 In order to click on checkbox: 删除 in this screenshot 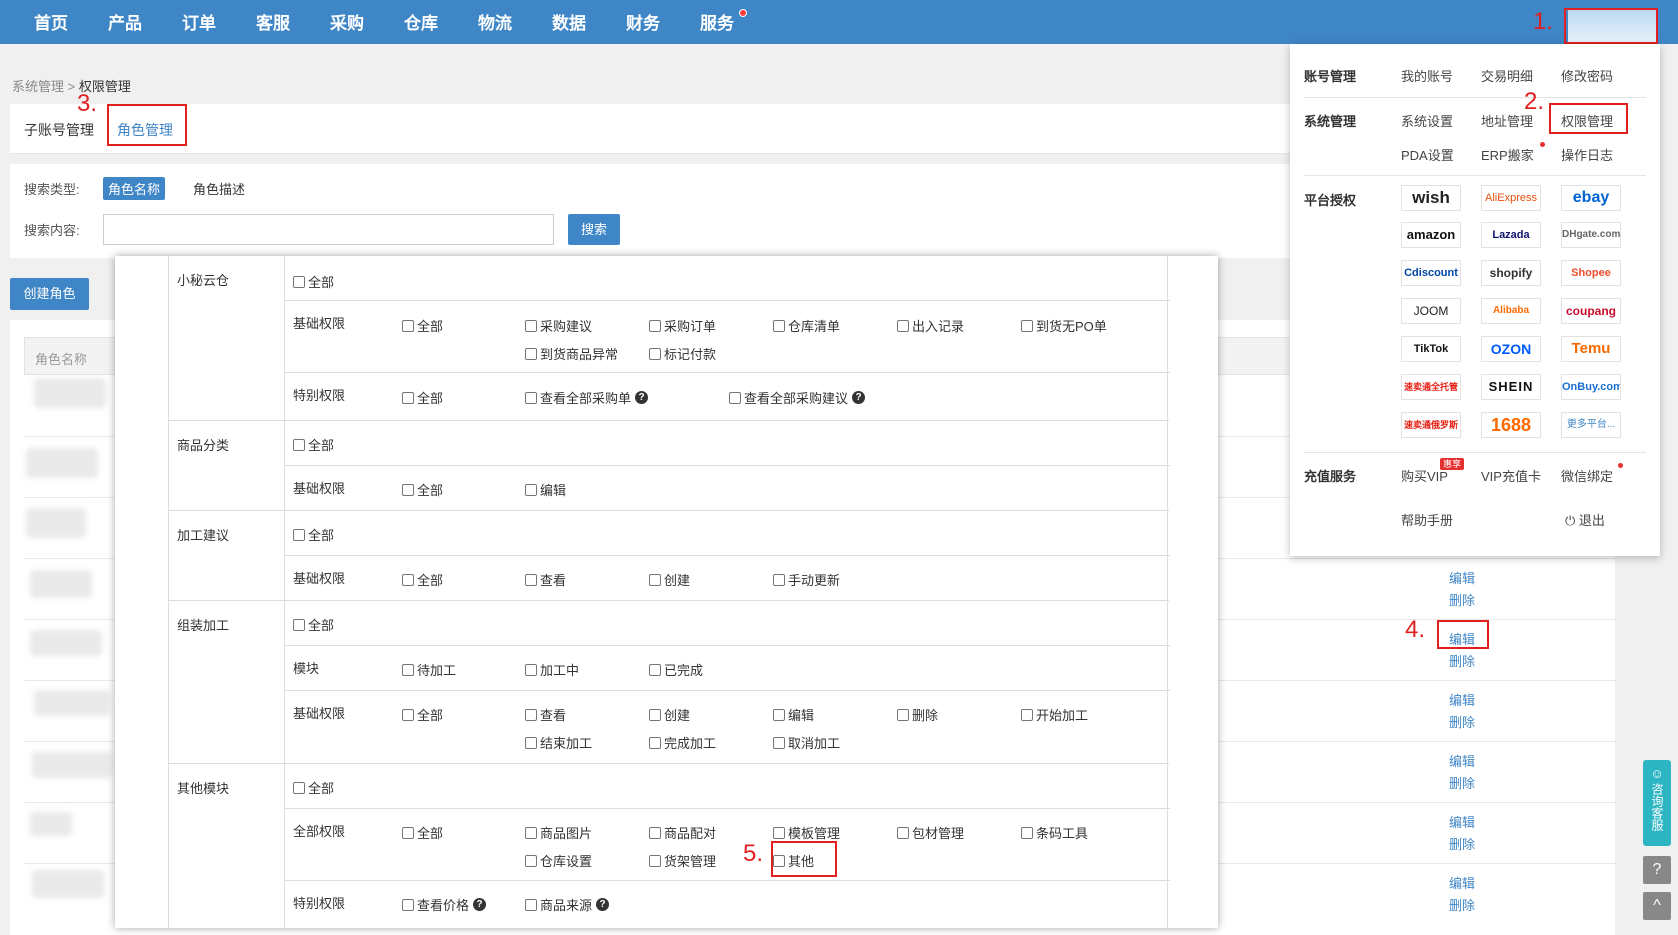, I will do `click(917, 714)`.